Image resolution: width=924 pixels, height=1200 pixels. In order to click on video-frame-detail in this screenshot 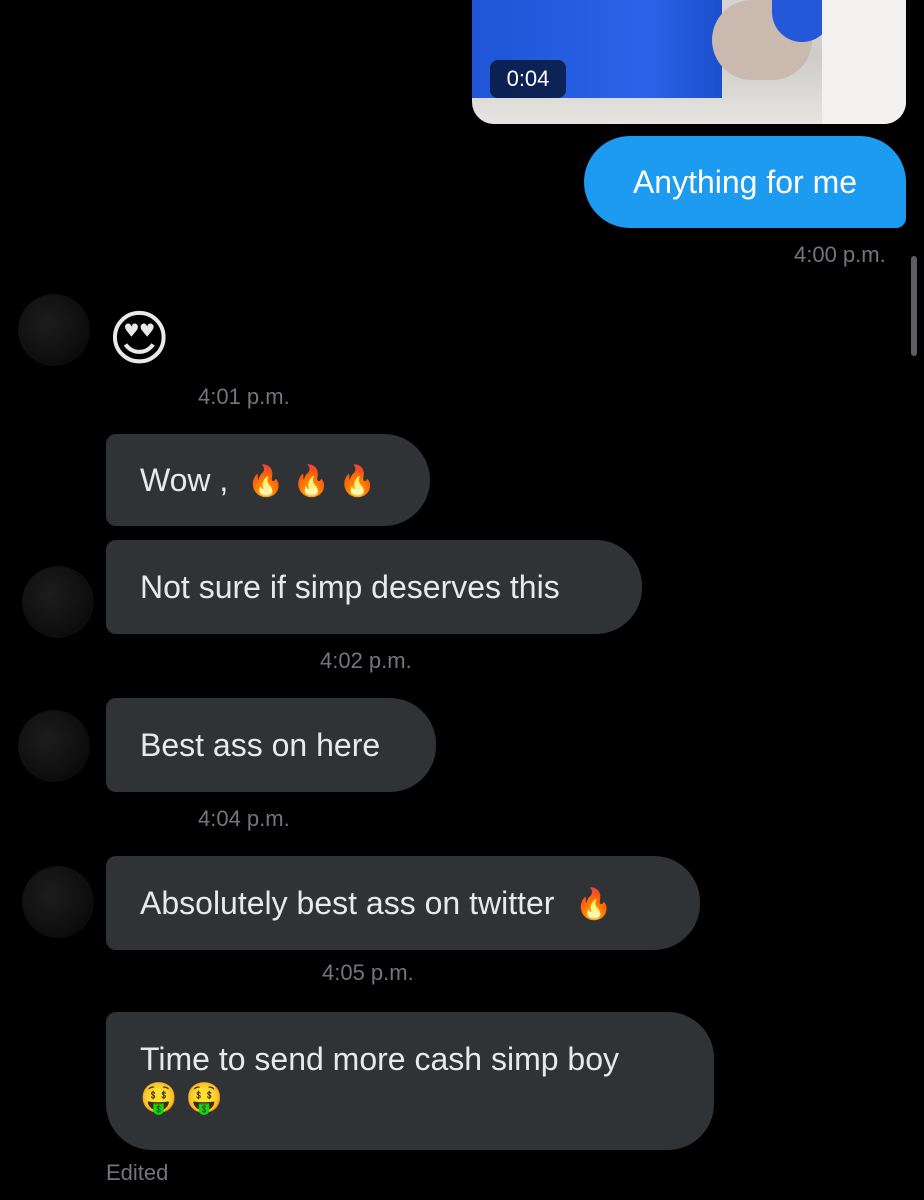, I will do `click(864, 62)`.